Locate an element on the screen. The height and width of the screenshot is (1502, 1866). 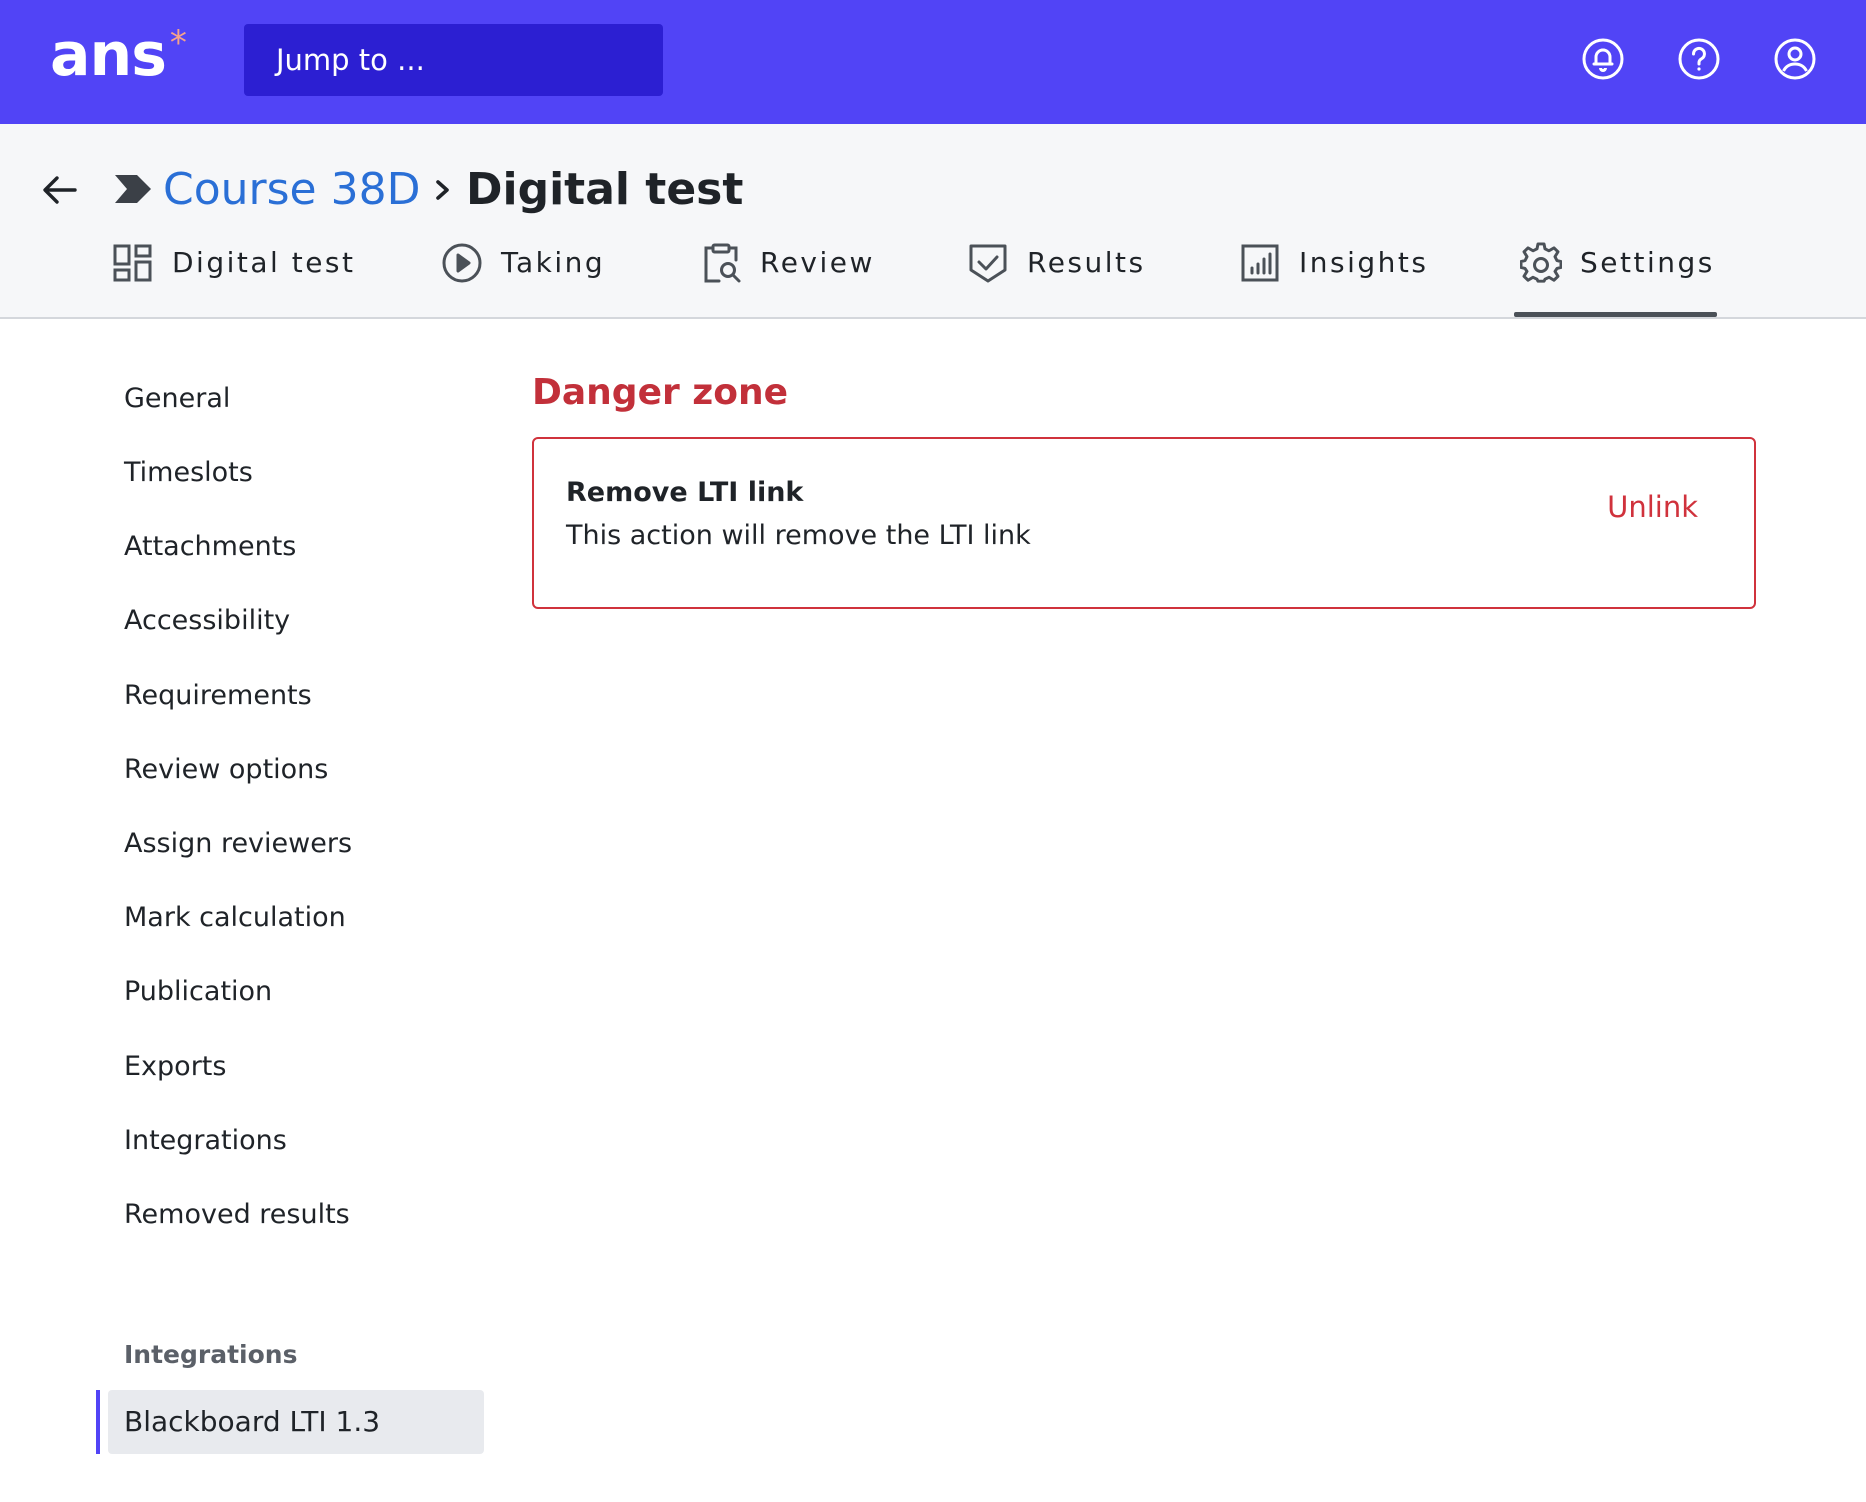
active-indicator is located at coordinates (98, 1422).